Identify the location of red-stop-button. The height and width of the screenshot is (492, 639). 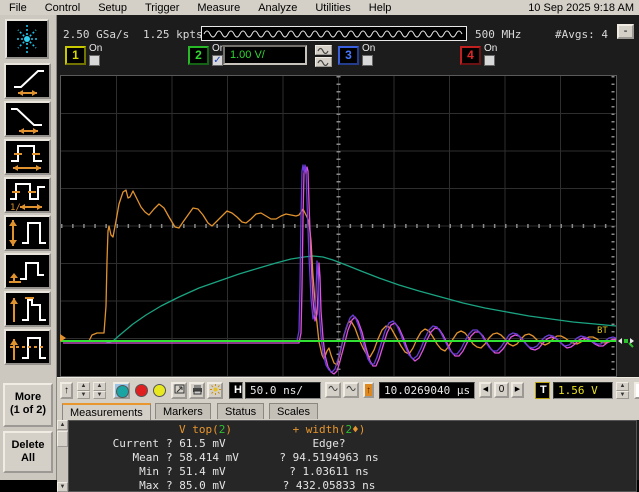
(141, 390).